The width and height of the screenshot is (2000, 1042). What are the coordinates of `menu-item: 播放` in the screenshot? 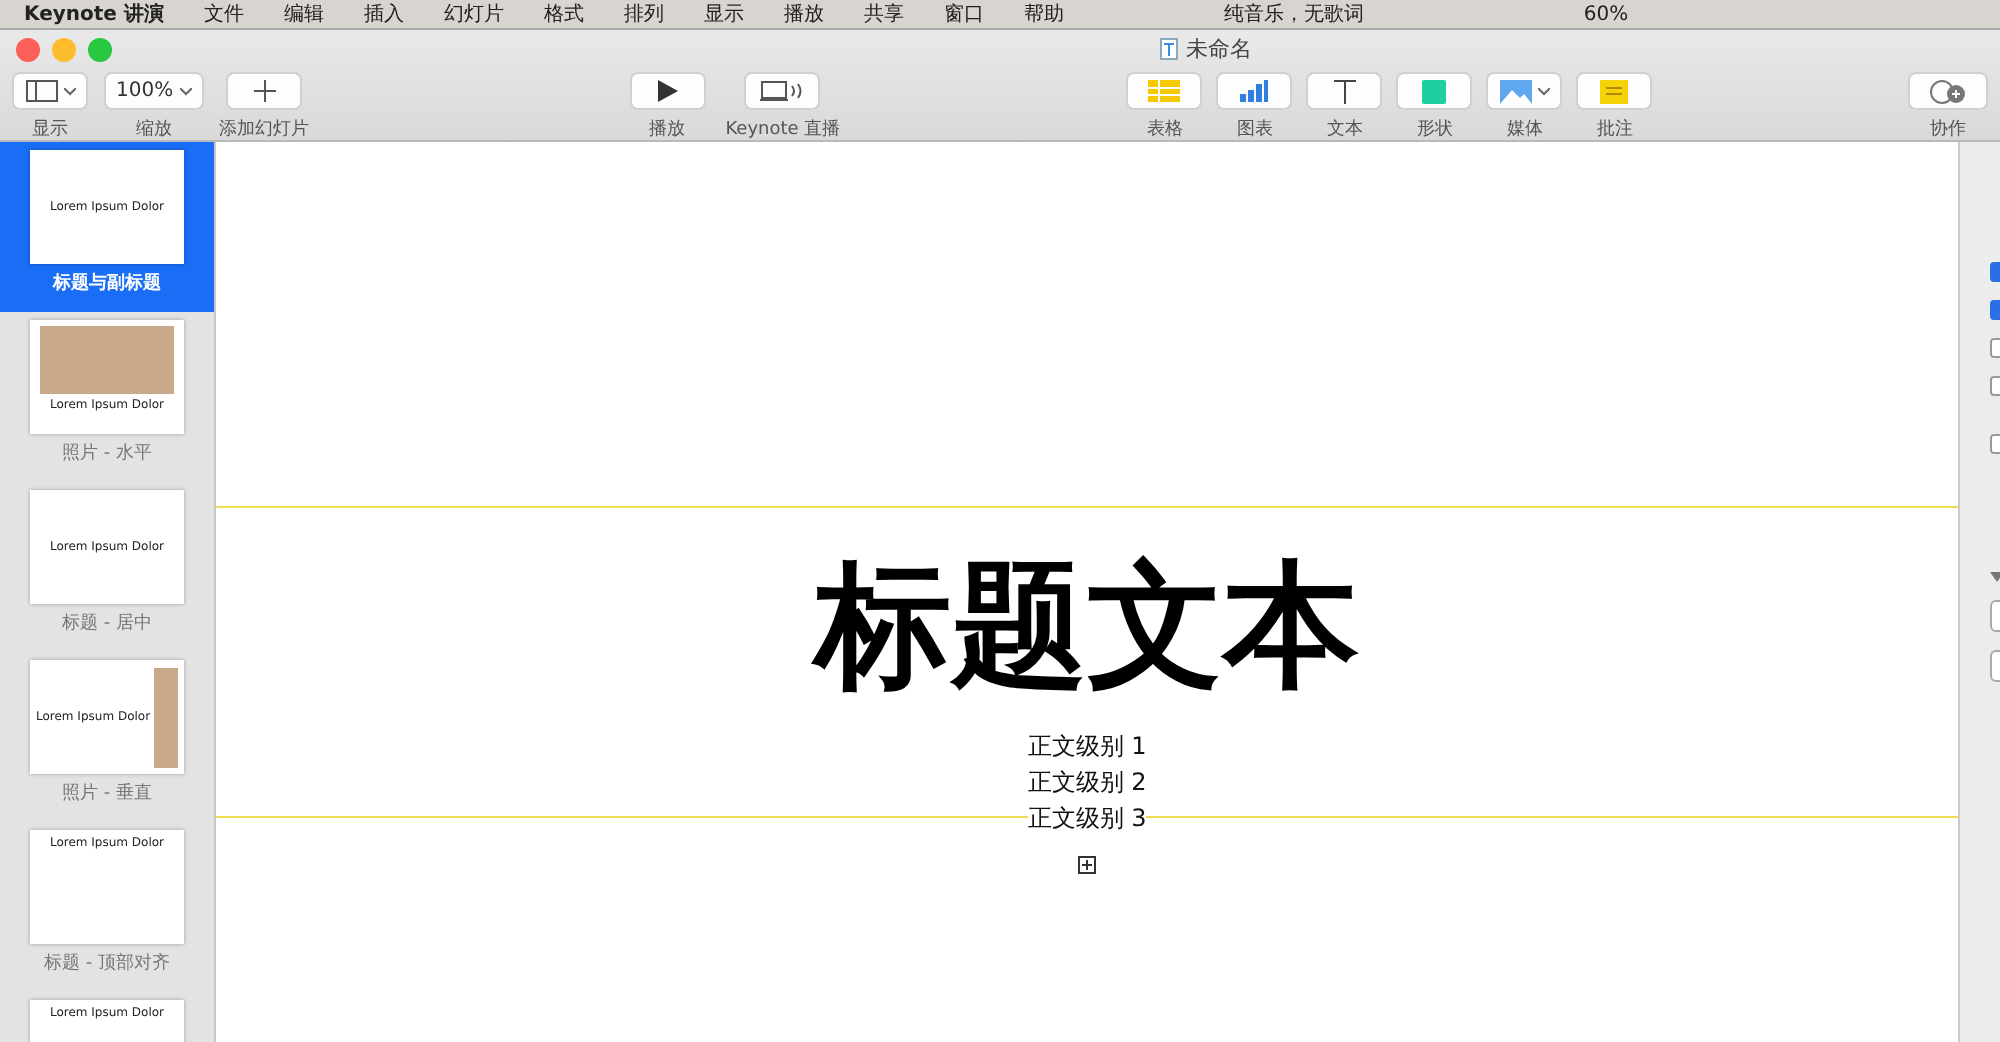 It's located at (803, 14).